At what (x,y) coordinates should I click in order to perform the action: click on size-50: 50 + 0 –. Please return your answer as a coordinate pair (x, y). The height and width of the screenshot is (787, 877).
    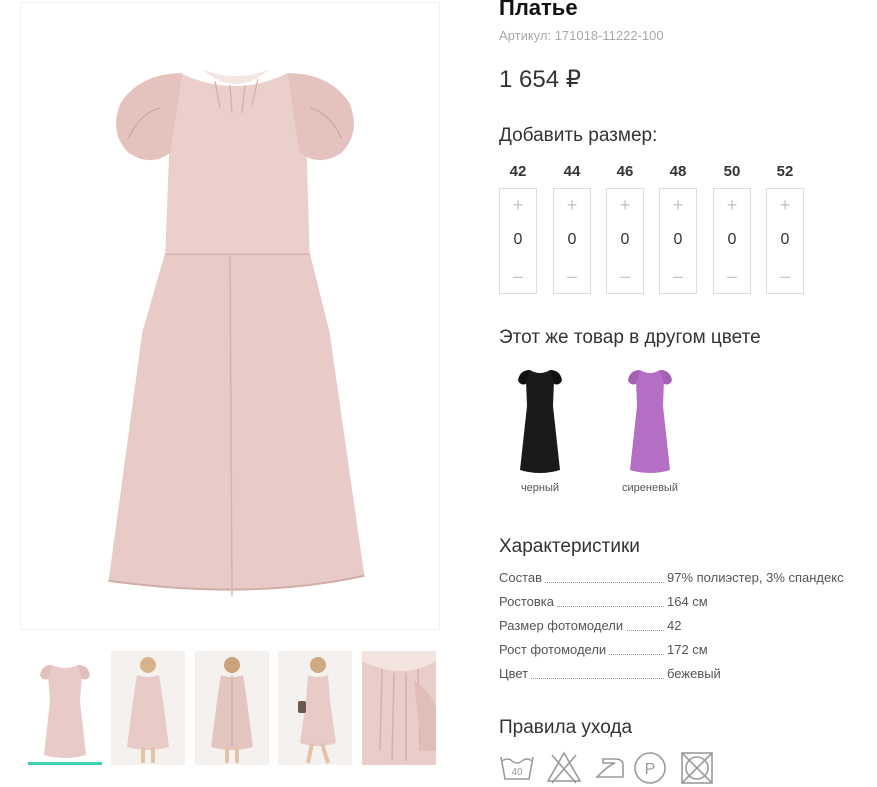
    Looking at the image, I should click on (732, 228).